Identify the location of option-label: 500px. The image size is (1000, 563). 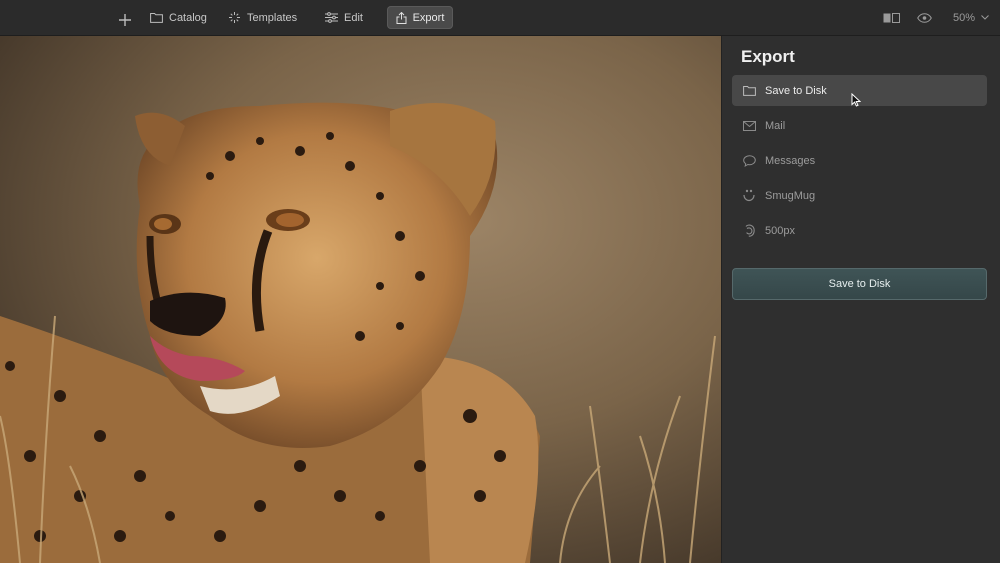
(780, 230).